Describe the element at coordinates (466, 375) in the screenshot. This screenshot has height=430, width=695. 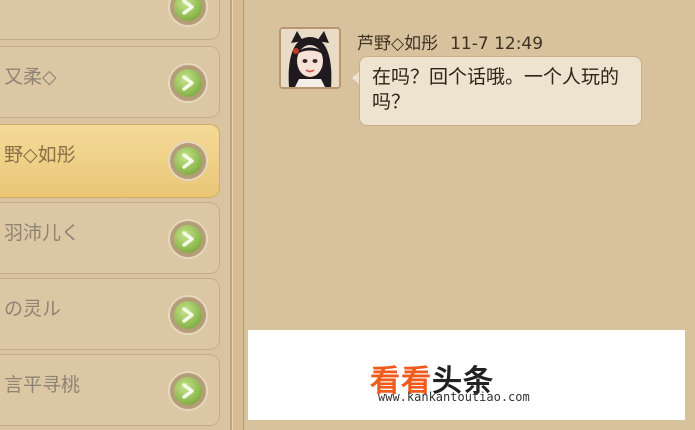
I see `watermark-banner: 看看头条 www.kankantoutiao.com` at that location.